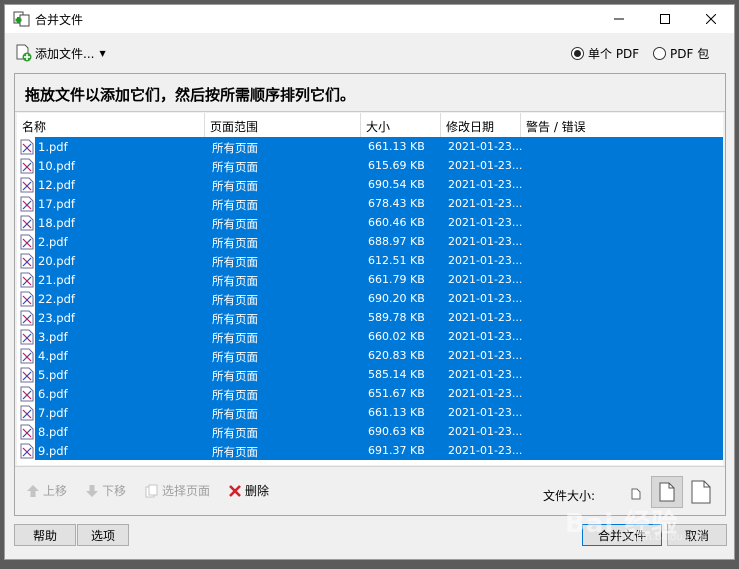 This screenshot has height=569, width=739. Describe the element at coordinates (605, 53) in the screenshot. I see `single-pdf-option: 单个 PDF` at that location.